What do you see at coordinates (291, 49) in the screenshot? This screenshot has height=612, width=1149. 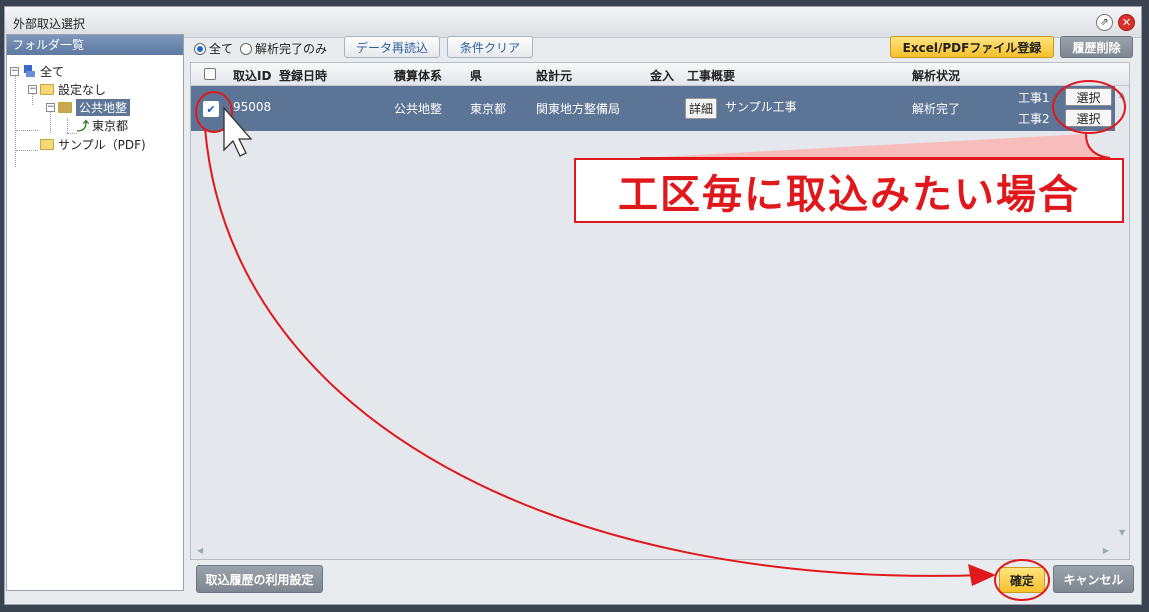 I see `radio-done-label: 解析完了のみ` at bounding box center [291, 49].